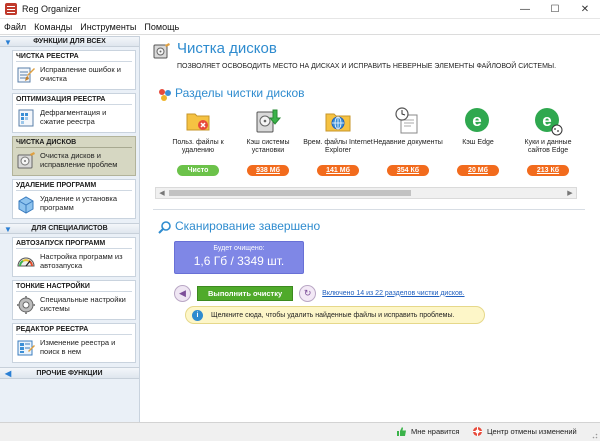 The width and height of the screenshot is (600, 441). I want to click on lightbulb-icon: i, so click(197, 315).